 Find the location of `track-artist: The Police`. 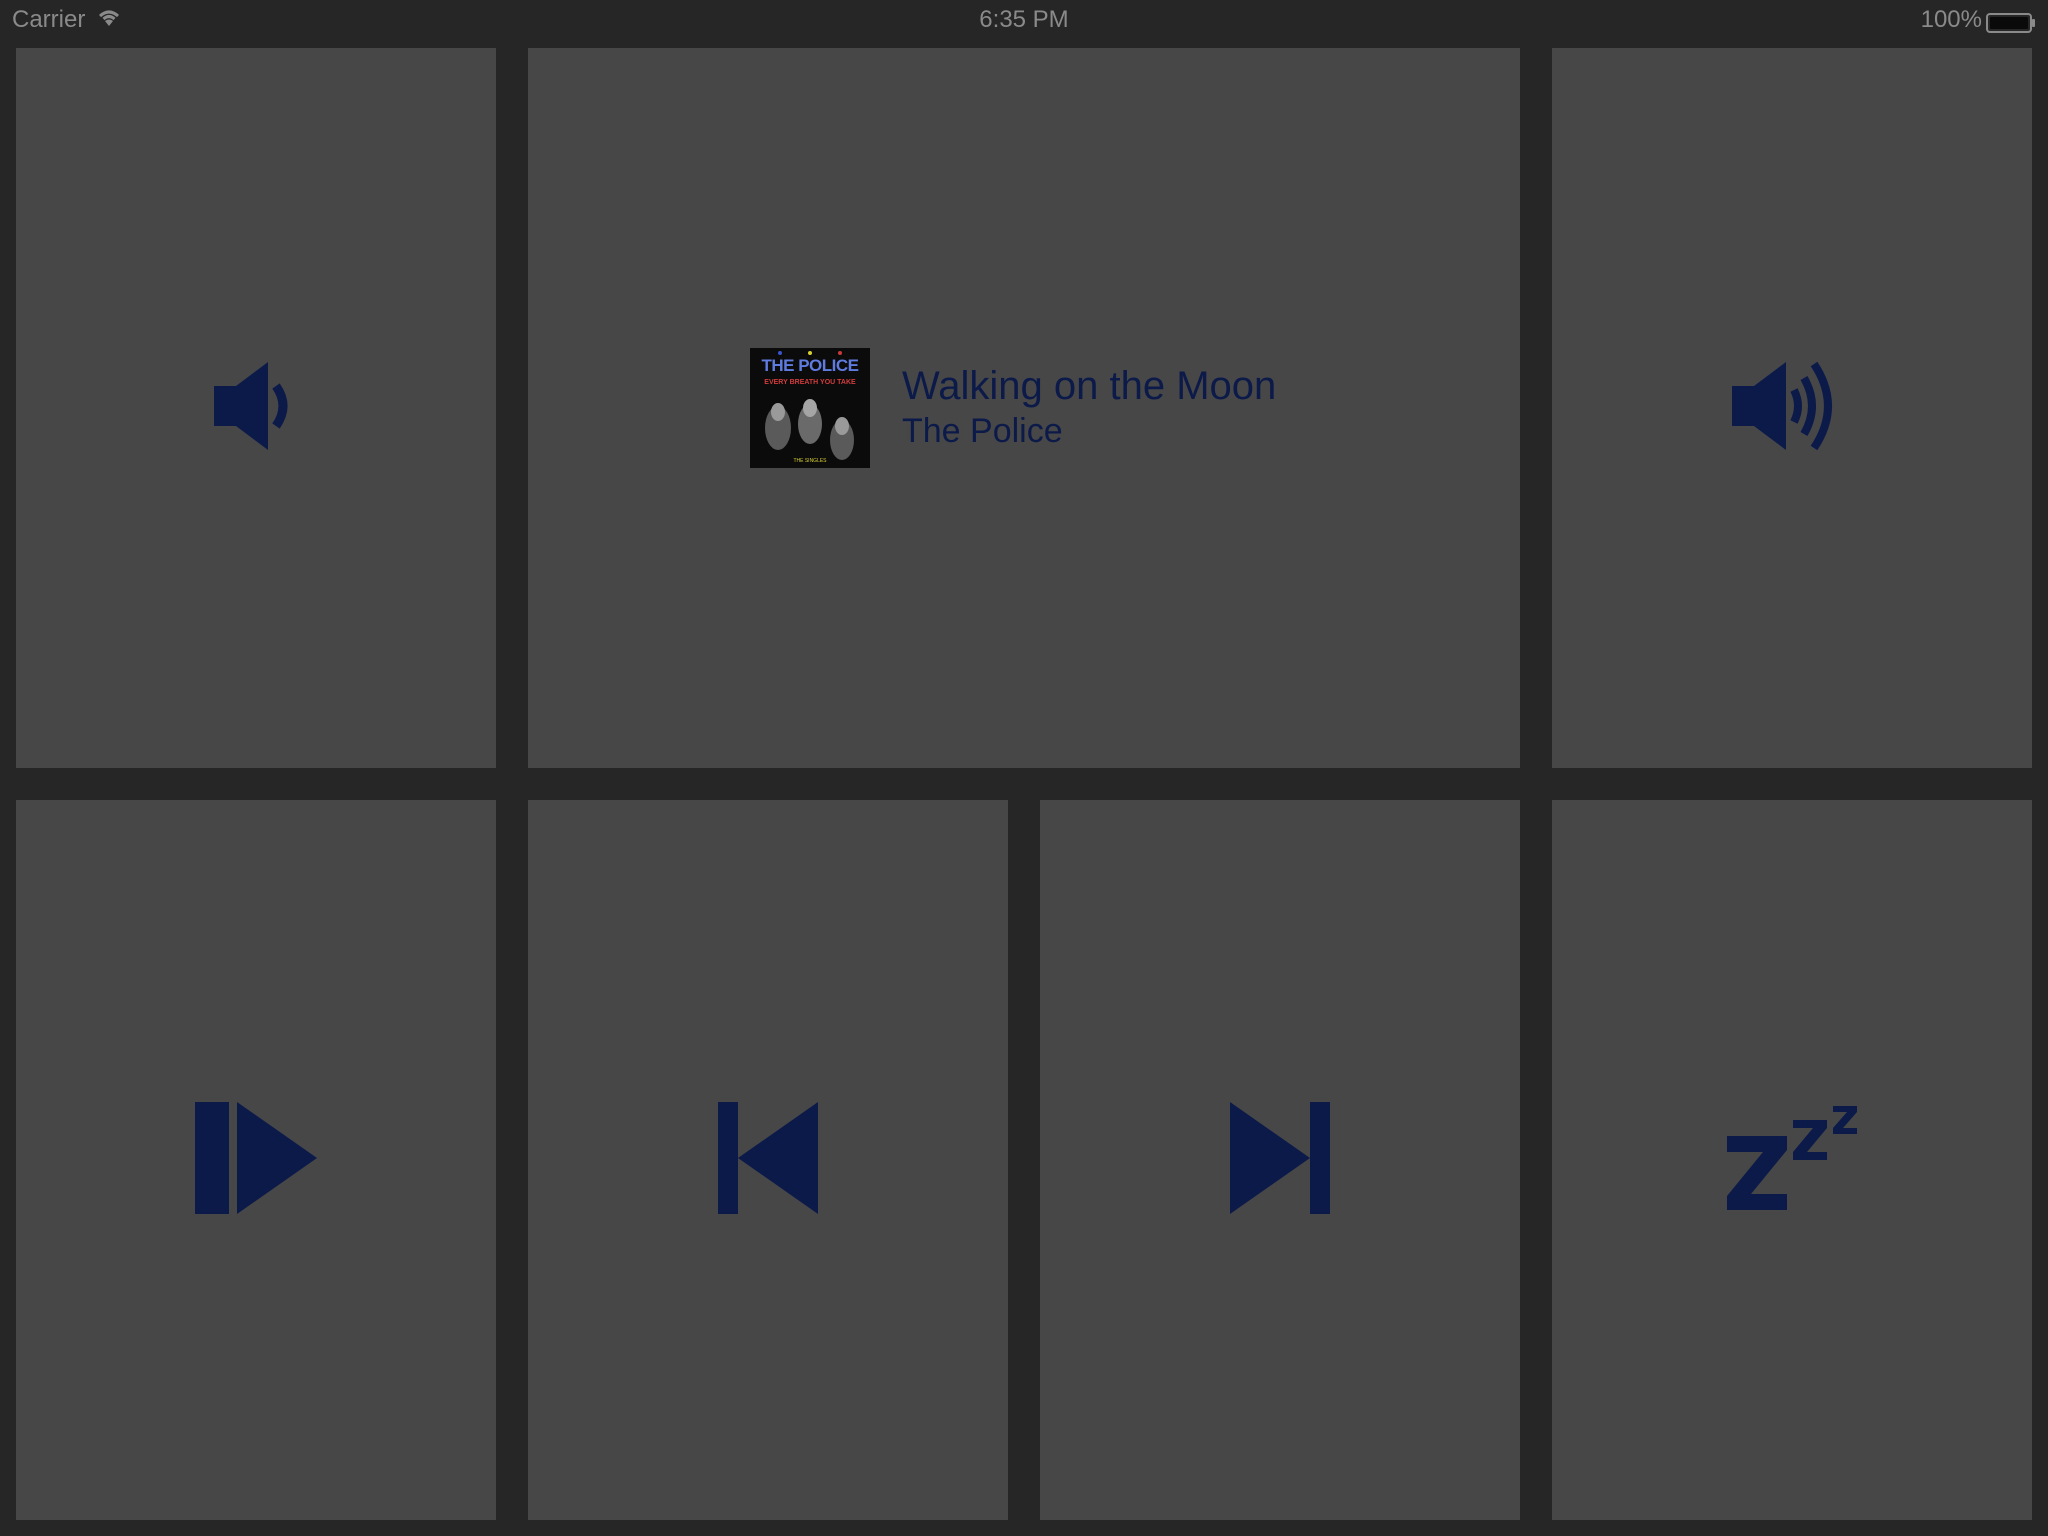

track-artist: The Police is located at coordinates (982, 431).